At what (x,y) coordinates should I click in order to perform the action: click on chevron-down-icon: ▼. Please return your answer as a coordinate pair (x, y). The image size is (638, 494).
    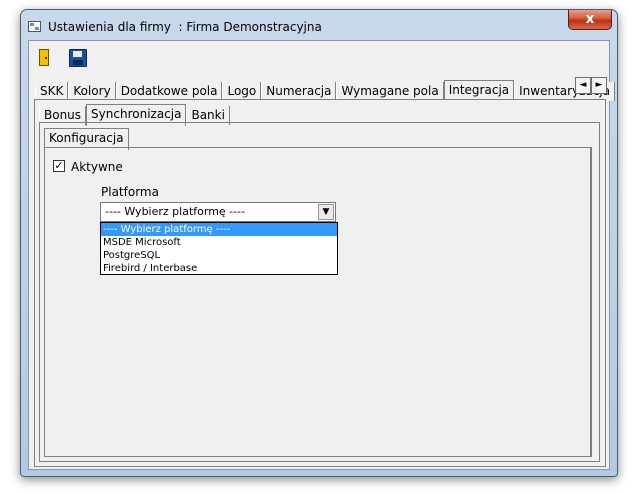
    Looking at the image, I should click on (326, 212).